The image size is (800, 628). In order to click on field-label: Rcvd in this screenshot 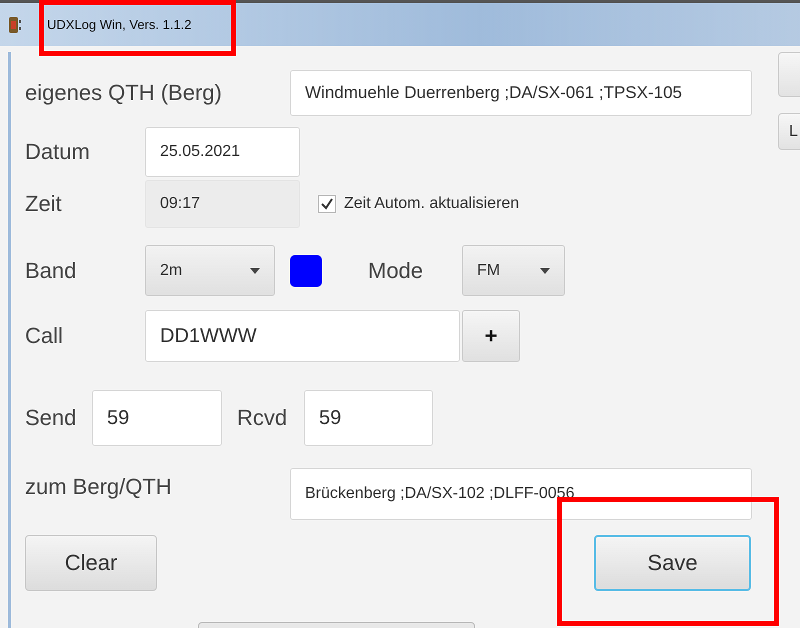, I will do `click(262, 418)`.